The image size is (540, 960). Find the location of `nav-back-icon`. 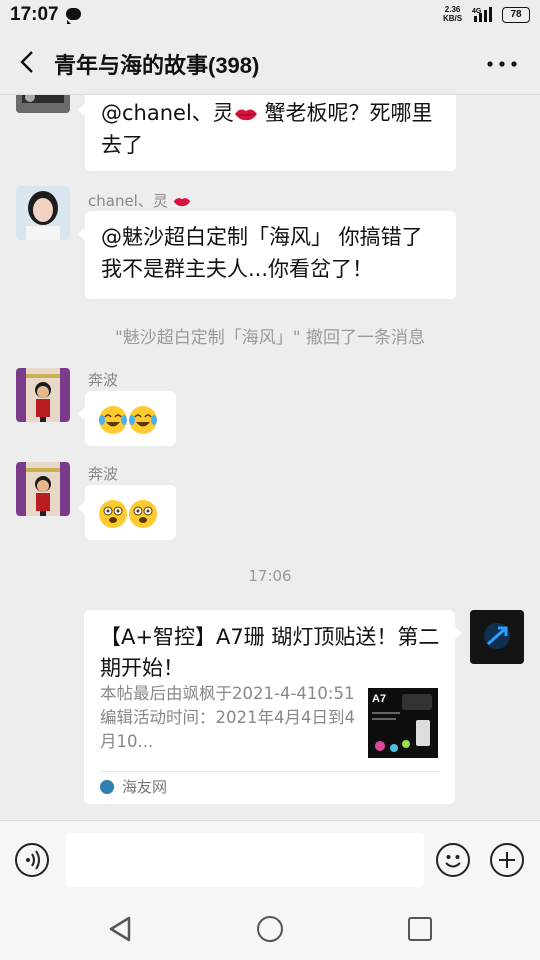

nav-back-icon is located at coordinates (120, 929).